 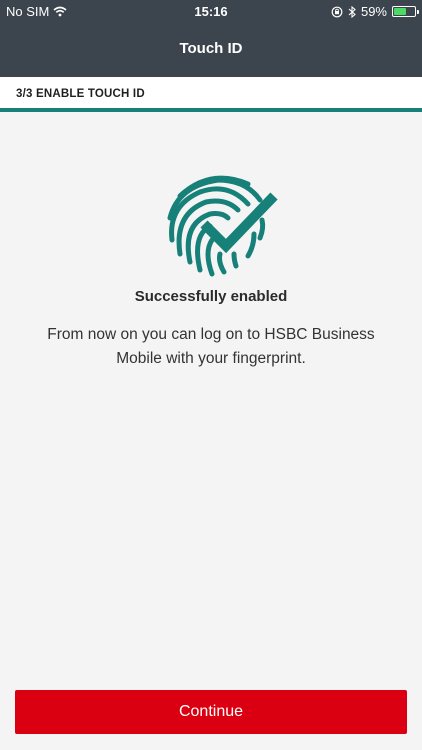 I want to click on battery-percent: 59%, so click(x=373, y=11).